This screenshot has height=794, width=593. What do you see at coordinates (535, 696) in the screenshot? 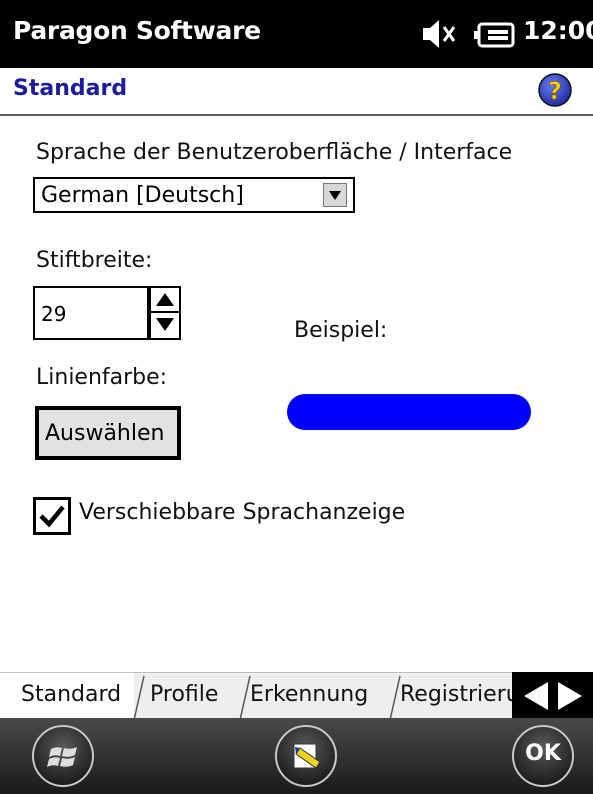
I see `arrow-left-icon` at bounding box center [535, 696].